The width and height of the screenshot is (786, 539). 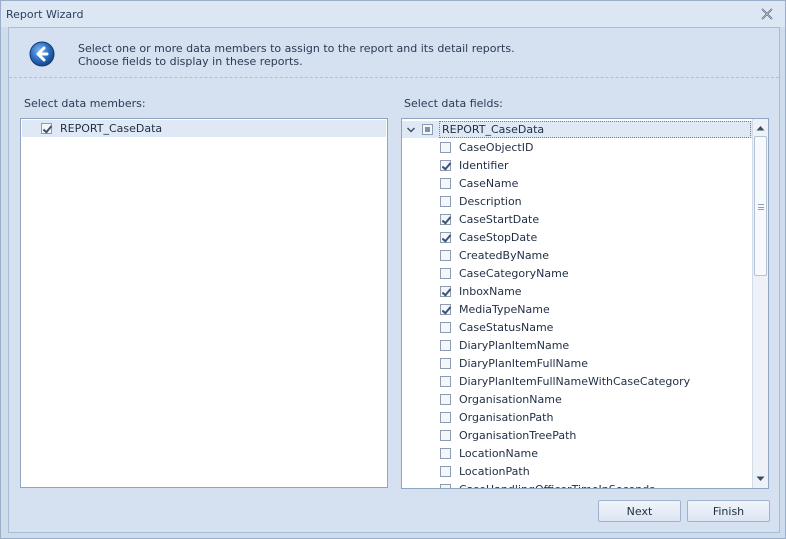 I want to click on list-item: DiaryPlanItemName, so click(x=577, y=345).